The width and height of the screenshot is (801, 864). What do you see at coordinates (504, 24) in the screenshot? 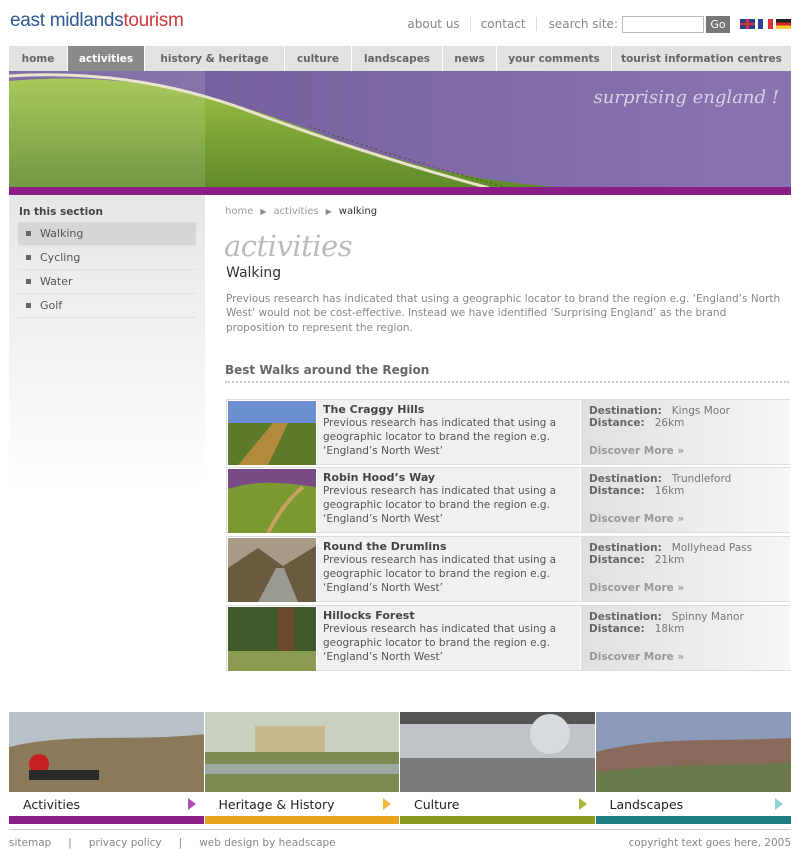
I see `contact-link: contact` at bounding box center [504, 24].